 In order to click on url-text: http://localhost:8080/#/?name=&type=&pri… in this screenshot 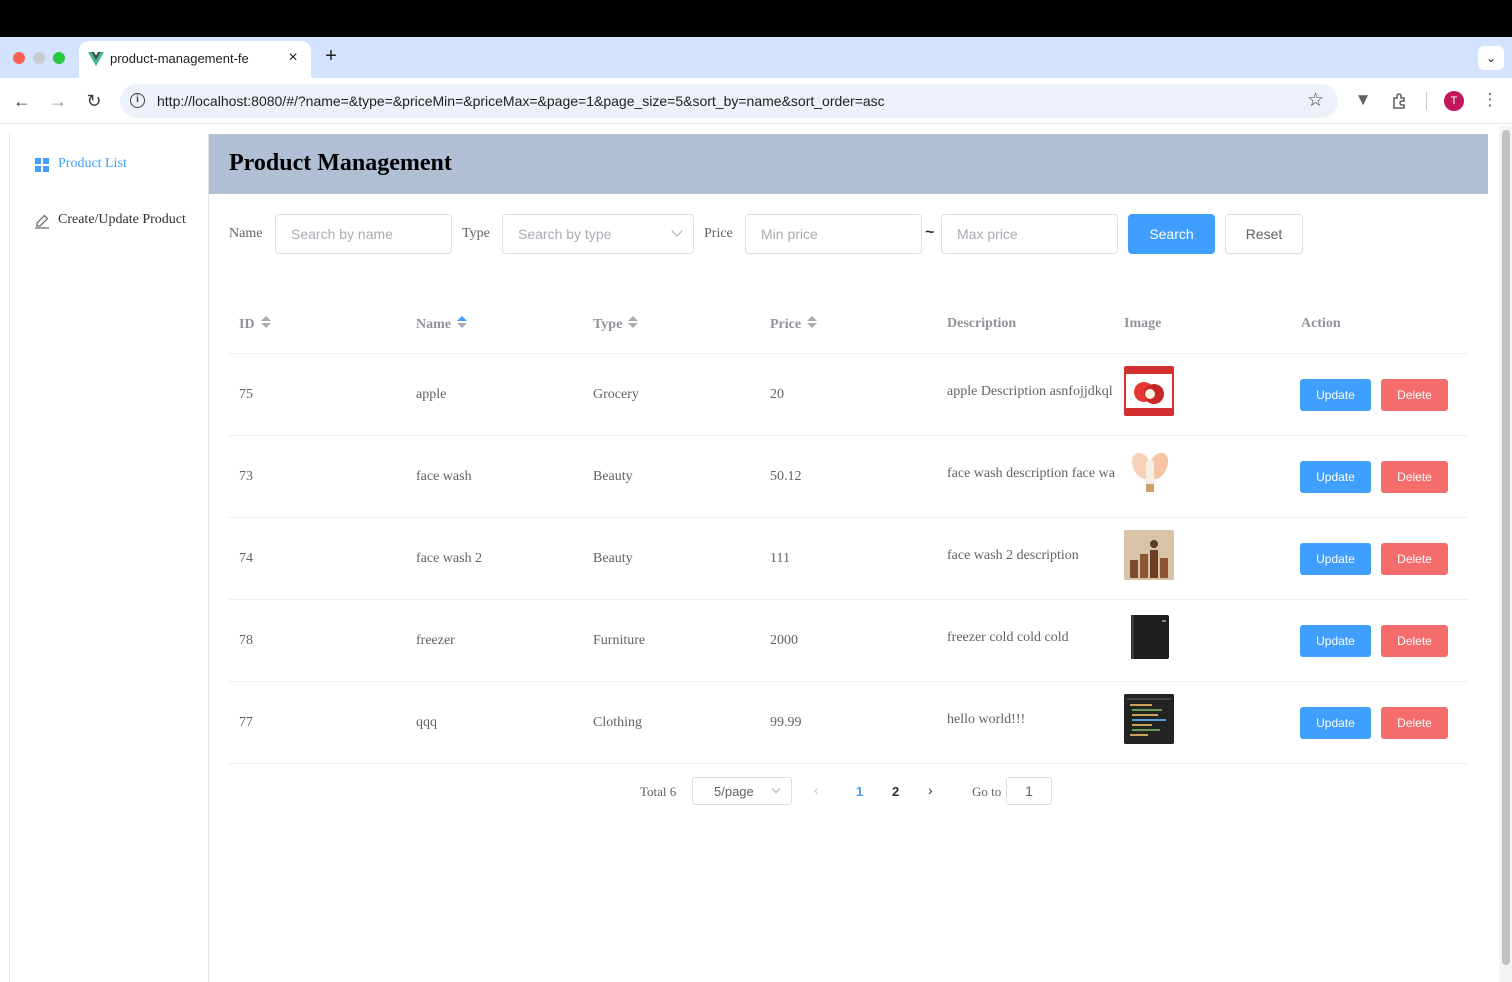, I will do `click(521, 101)`.